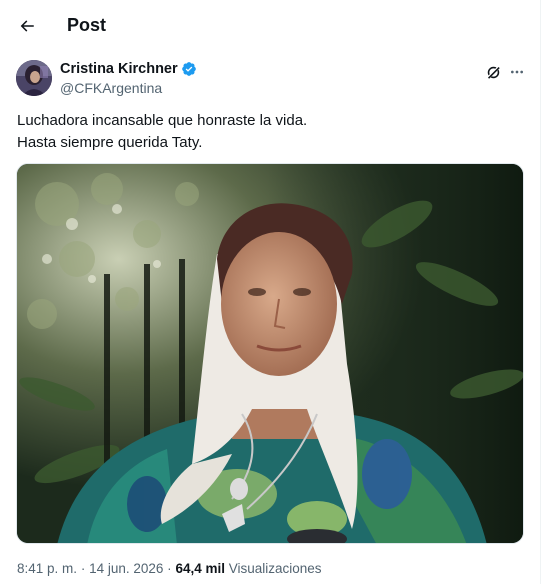  What do you see at coordinates (271, 80) in the screenshot?
I see `author-row: Cristina Kirchner @CFKArgentina` at bounding box center [271, 80].